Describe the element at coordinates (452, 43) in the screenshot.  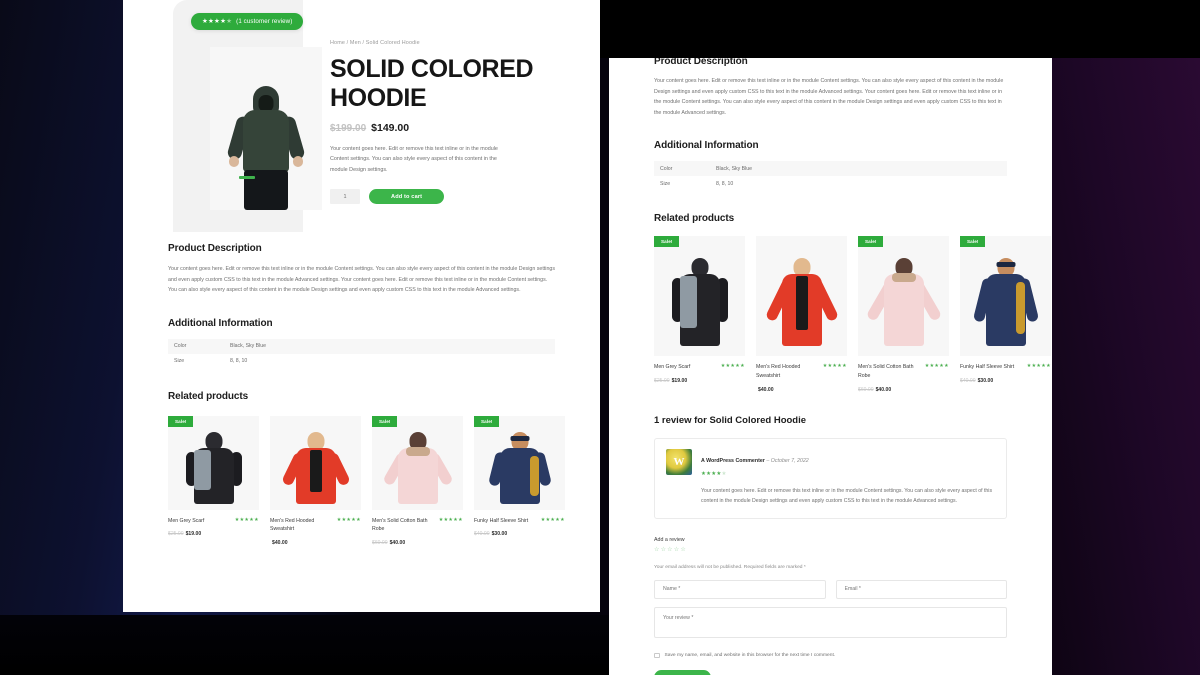
I see `breadcrumb: Home / Men / Solid Colored Hoodie` at that location.